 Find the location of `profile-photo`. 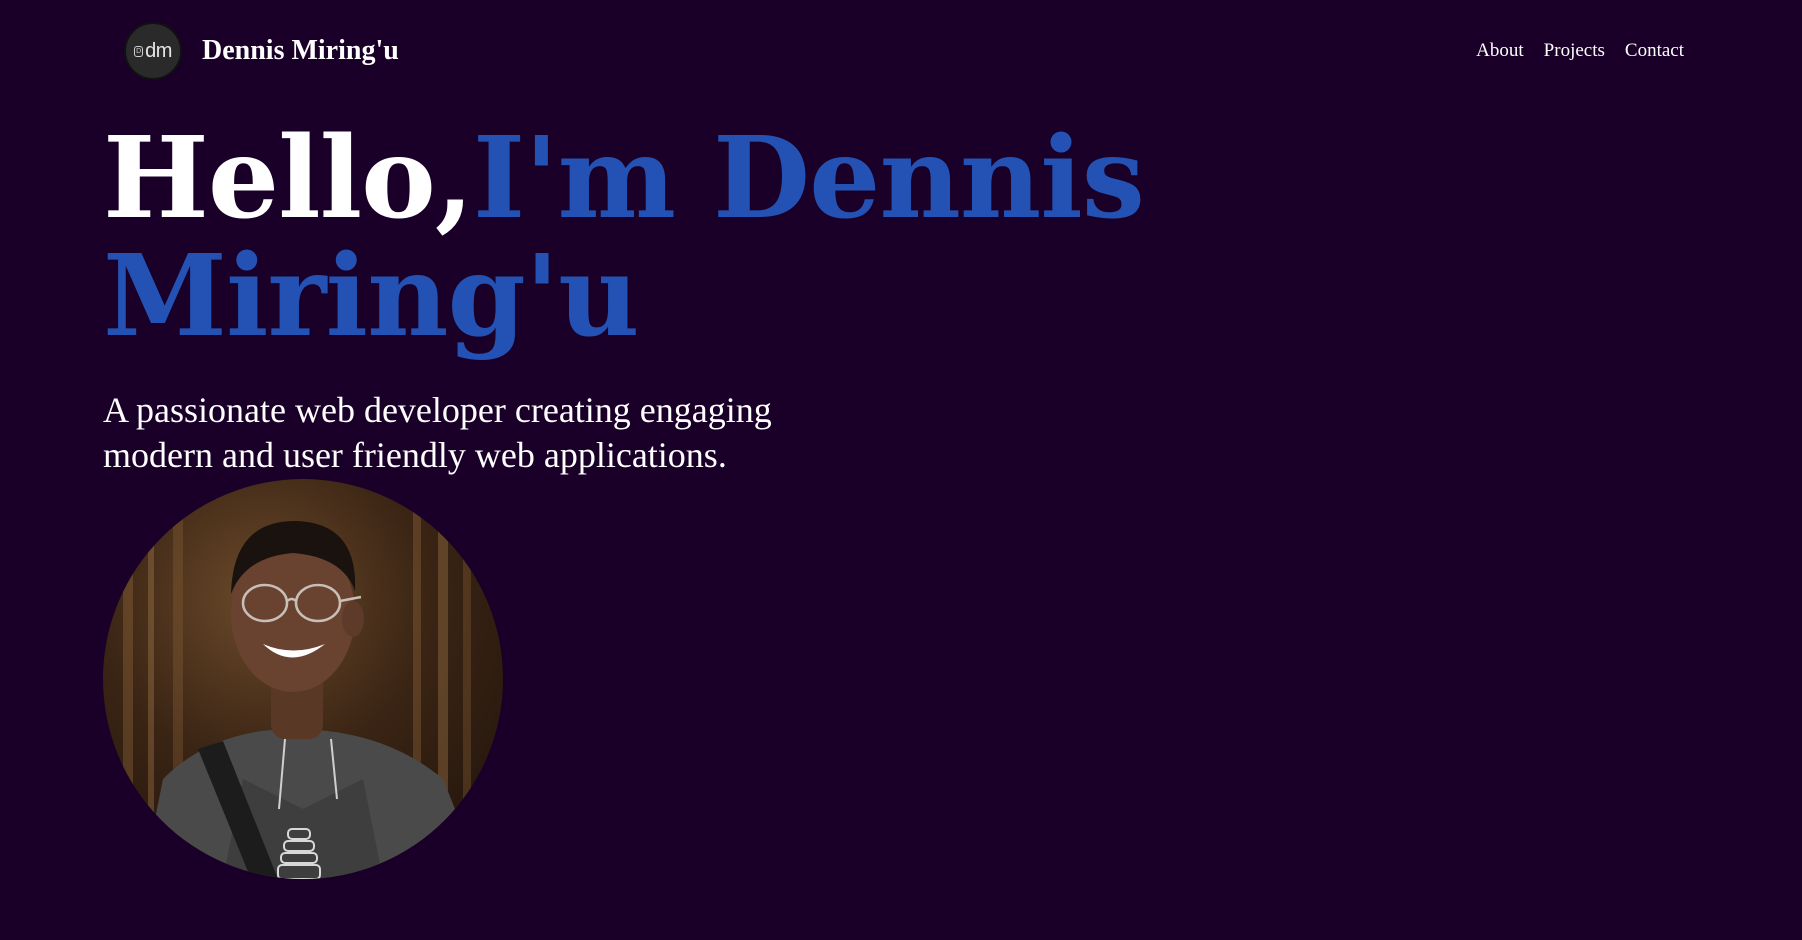

profile-photo is located at coordinates (303, 679).